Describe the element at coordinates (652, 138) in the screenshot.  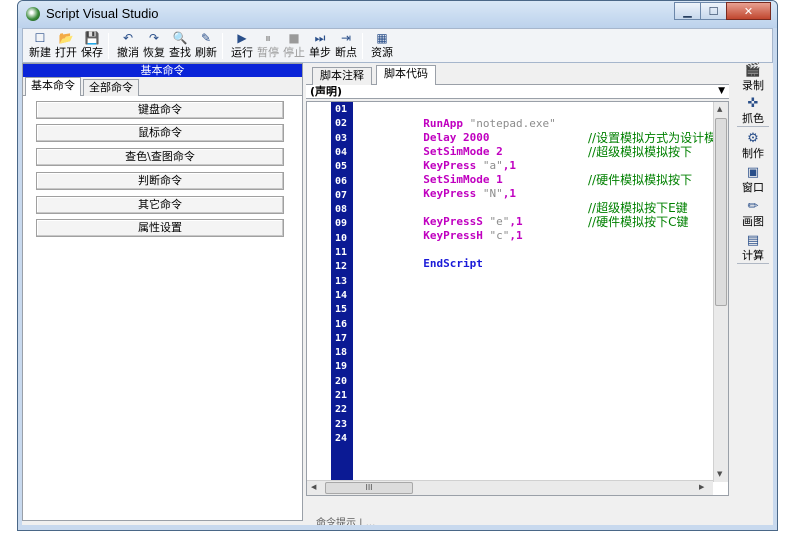
I see `code-comment-3: //设置模拟方式为设计模拟` at that location.